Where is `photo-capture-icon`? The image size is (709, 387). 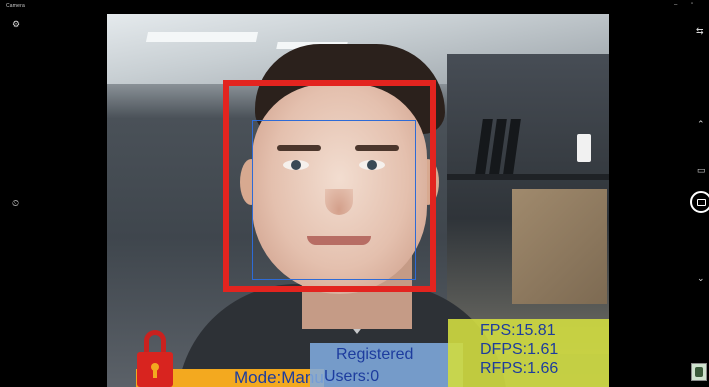 photo-capture-icon is located at coordinates (701, 202).